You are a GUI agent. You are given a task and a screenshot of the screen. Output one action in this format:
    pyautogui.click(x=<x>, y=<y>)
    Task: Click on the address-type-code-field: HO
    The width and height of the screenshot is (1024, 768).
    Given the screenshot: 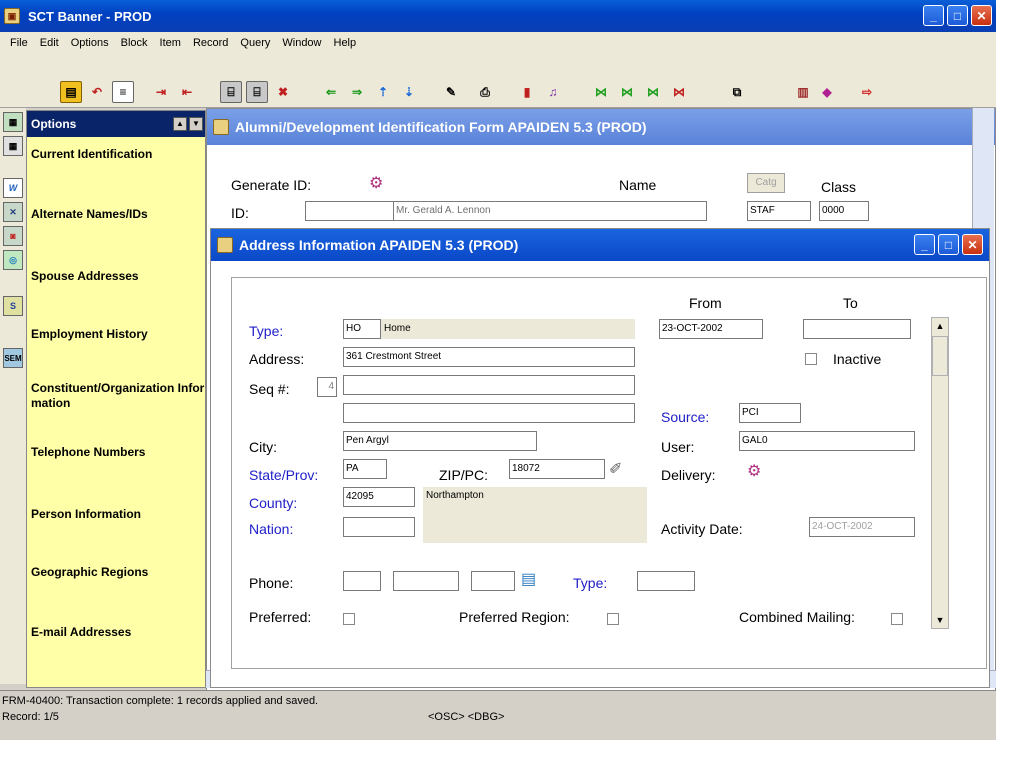 What is the action you would take?
    pyautogui.click(x=362, y=329)
    